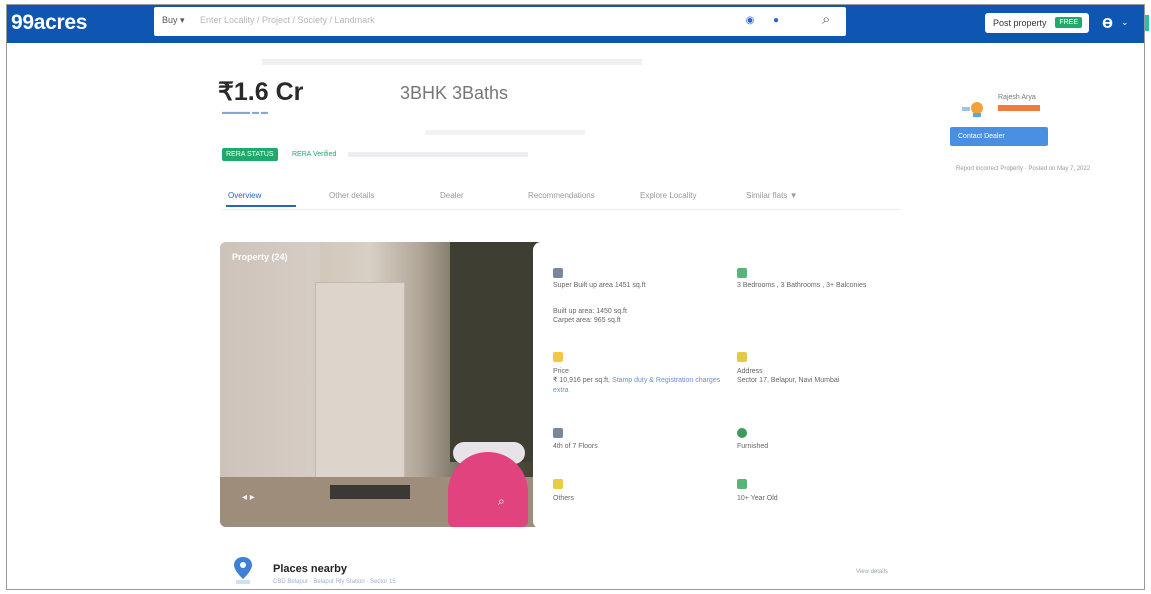 This screenshot has height=594, width=1151. What do you see at coordinates (776, 21) in the screenshot?
I see `mic-icon: ●` at bounding box center [776, 21].